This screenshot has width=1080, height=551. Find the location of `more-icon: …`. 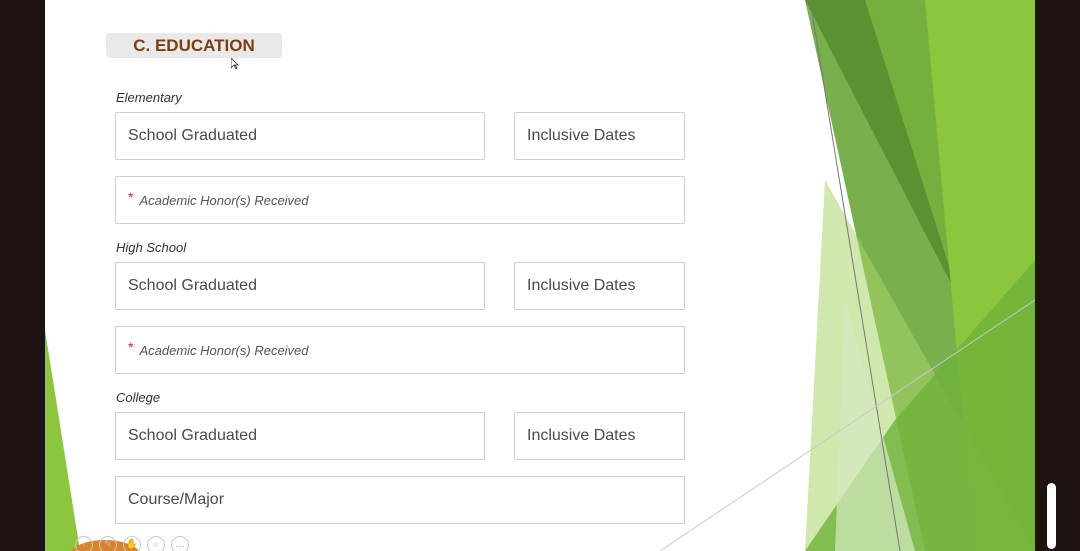

more-icon: … is located at coordinates (180, 543).